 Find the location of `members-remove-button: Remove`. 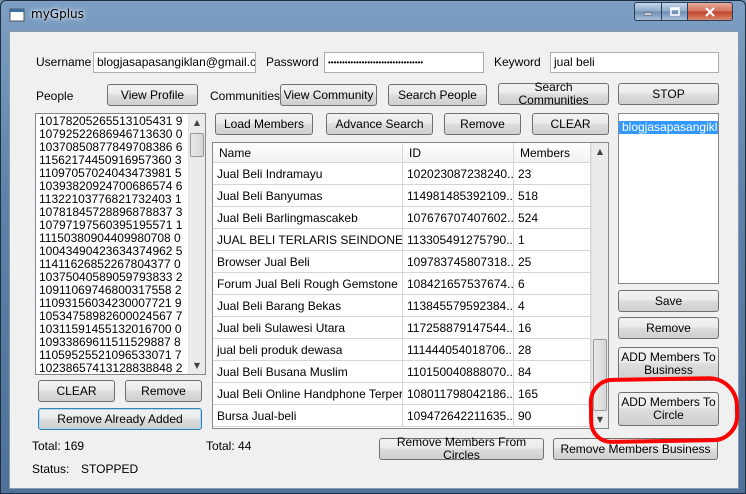

members-remove-button: Remove is located at coordinates (482, 124).